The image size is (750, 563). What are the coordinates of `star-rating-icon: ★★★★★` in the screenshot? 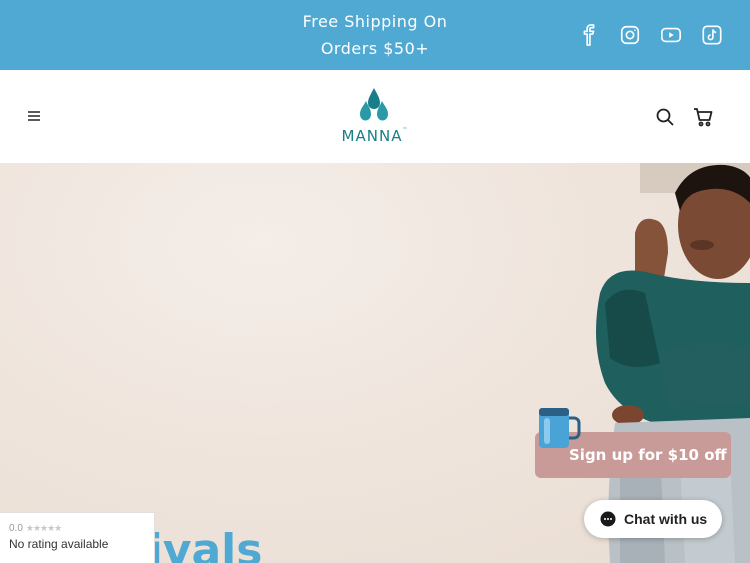 It's located at (43, 528).